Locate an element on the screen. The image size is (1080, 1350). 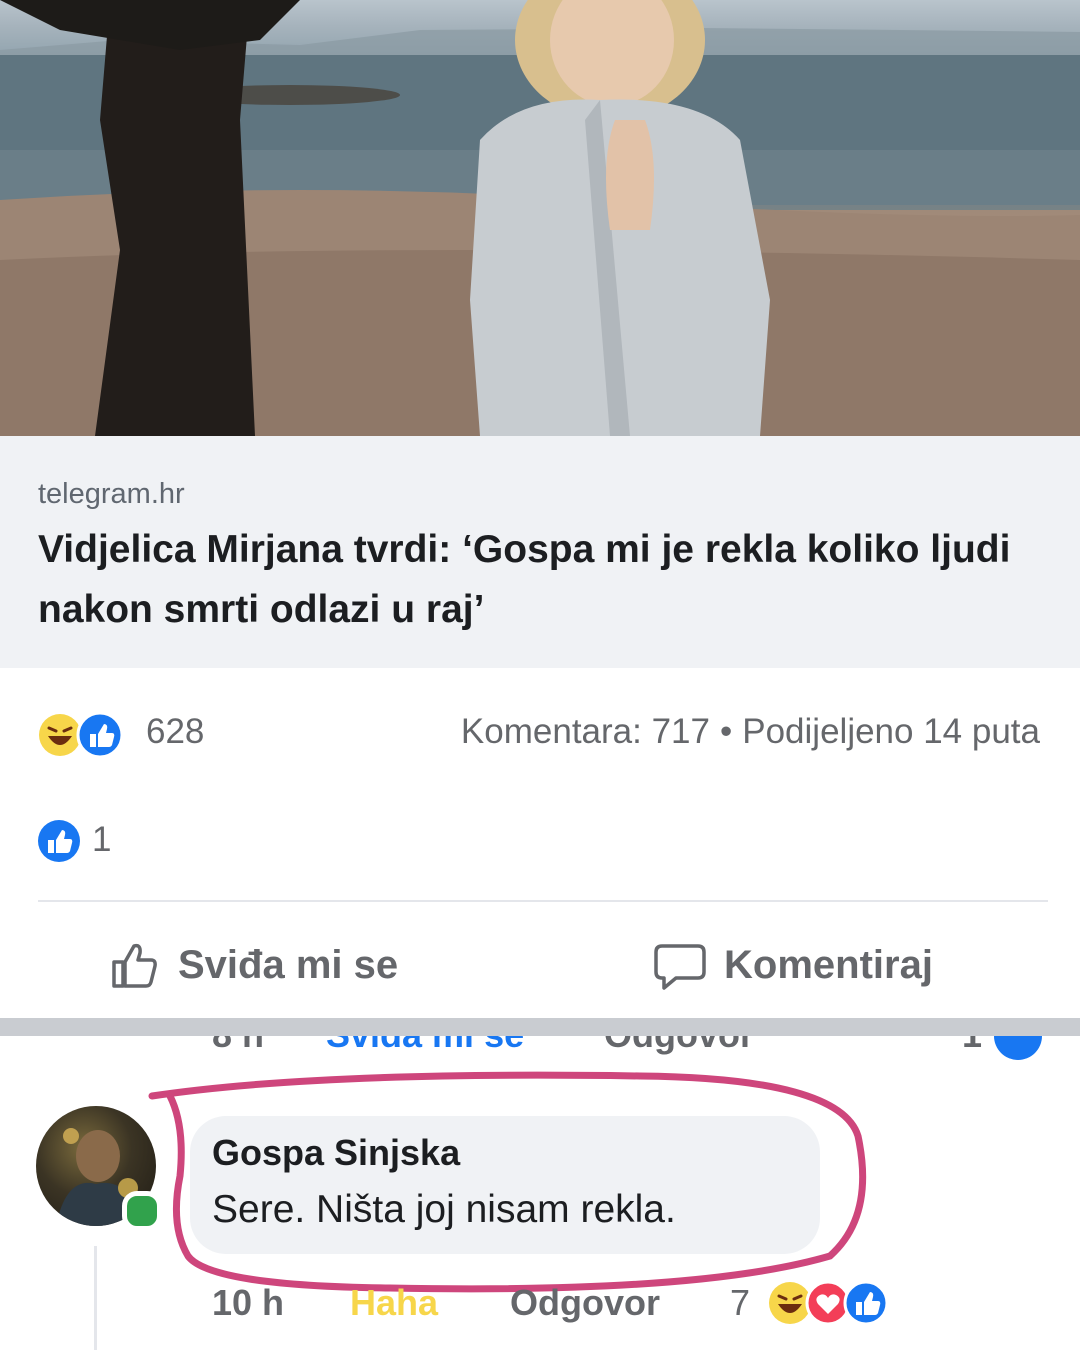
thumbs-up-outline-icon is located at coordinates (134, 965).